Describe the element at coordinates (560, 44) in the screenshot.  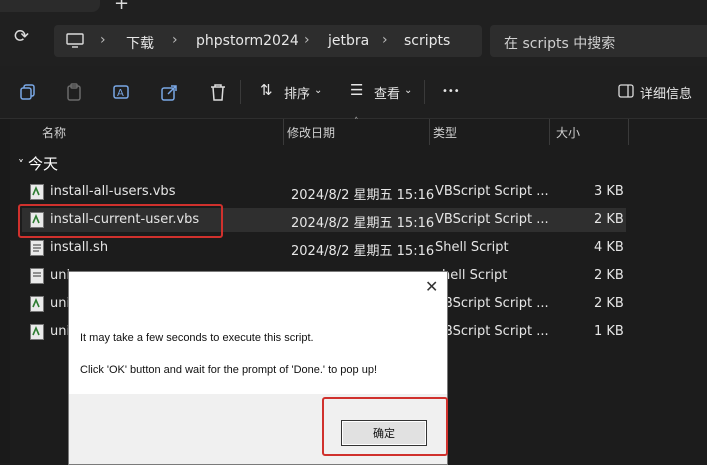
I see `search-placeholder: 在 scripts 中搜索` at that location.